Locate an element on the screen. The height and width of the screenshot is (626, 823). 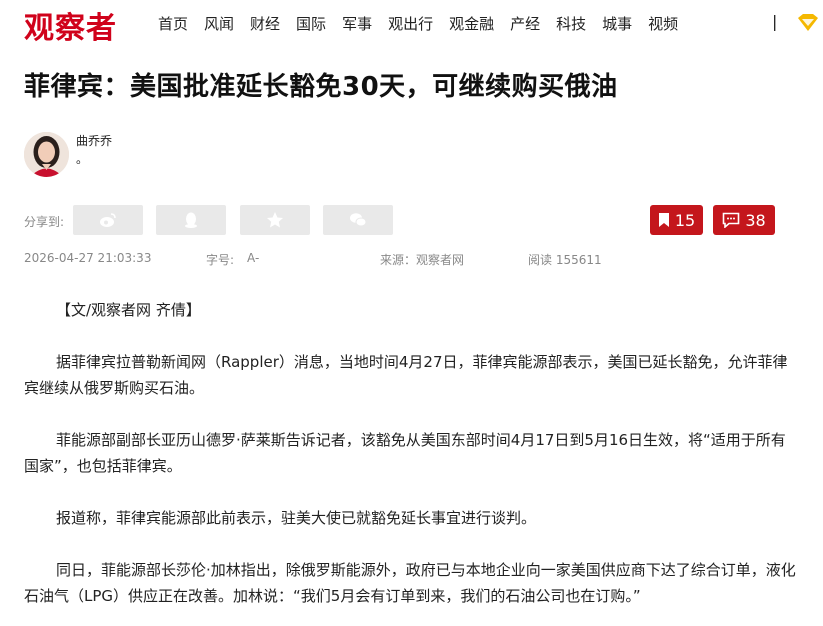
qq-icon is located at coordinates (191, 220).